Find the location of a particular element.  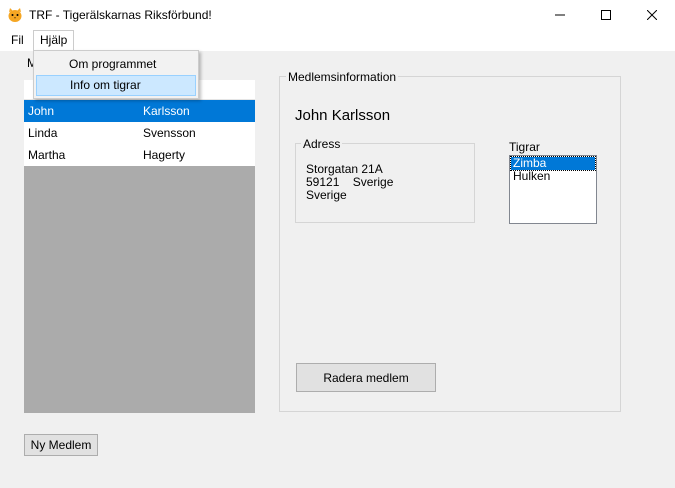

menu-hjalp: Hjälp is located at coordinates (54, 40).